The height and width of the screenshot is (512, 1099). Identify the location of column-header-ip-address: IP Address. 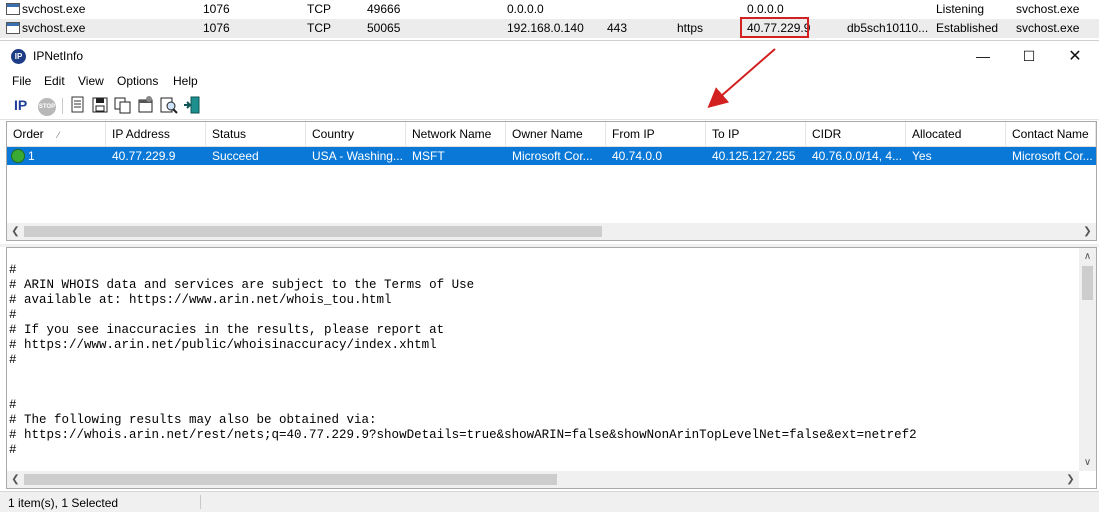
(156, 134).